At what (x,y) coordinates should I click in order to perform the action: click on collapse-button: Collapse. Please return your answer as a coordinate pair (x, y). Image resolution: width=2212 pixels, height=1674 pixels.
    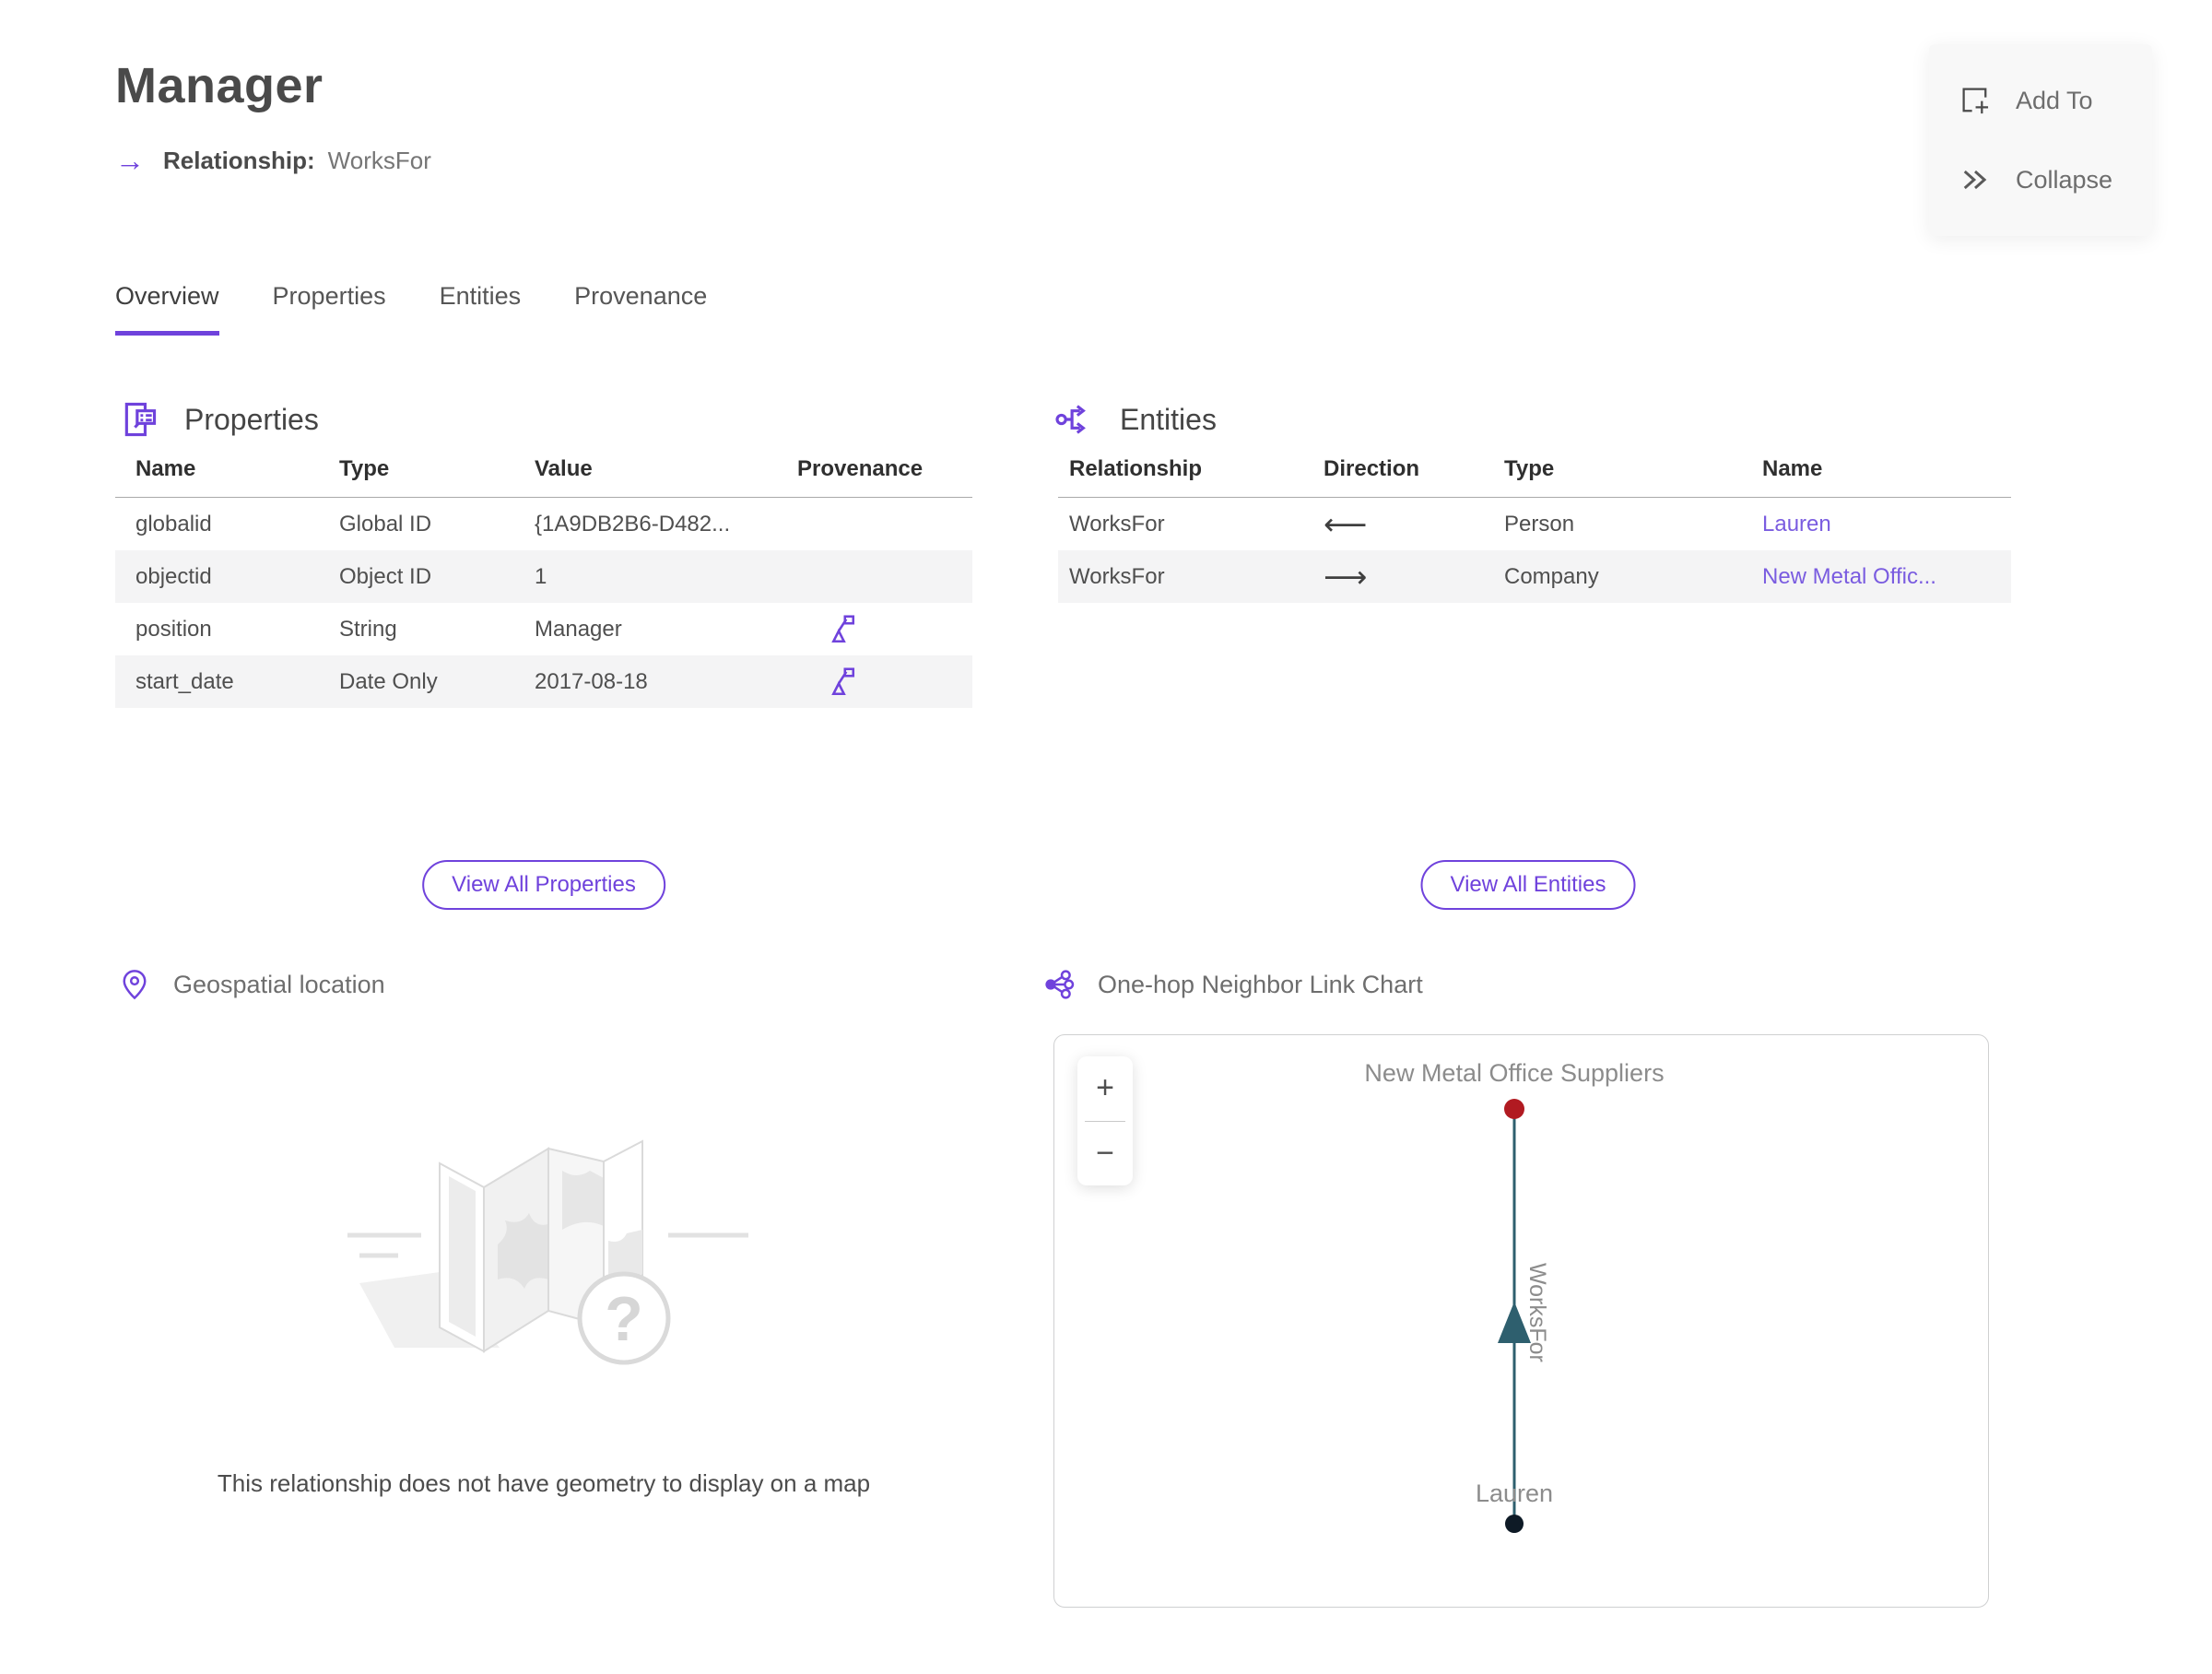
    Looking at the image, I should click on (2040, 180).